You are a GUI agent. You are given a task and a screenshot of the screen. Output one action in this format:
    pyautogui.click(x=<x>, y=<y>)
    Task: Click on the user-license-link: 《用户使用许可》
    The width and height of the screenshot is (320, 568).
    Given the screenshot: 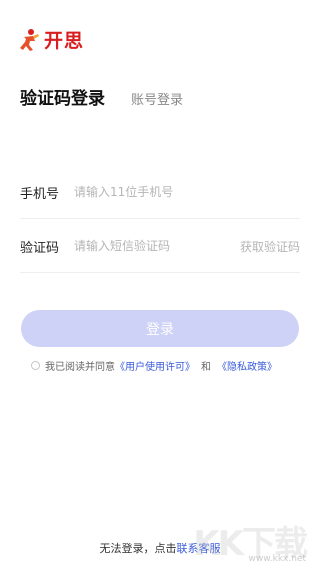 What is the action you would take?
    pyautogui.click(x=155, y=365)
    